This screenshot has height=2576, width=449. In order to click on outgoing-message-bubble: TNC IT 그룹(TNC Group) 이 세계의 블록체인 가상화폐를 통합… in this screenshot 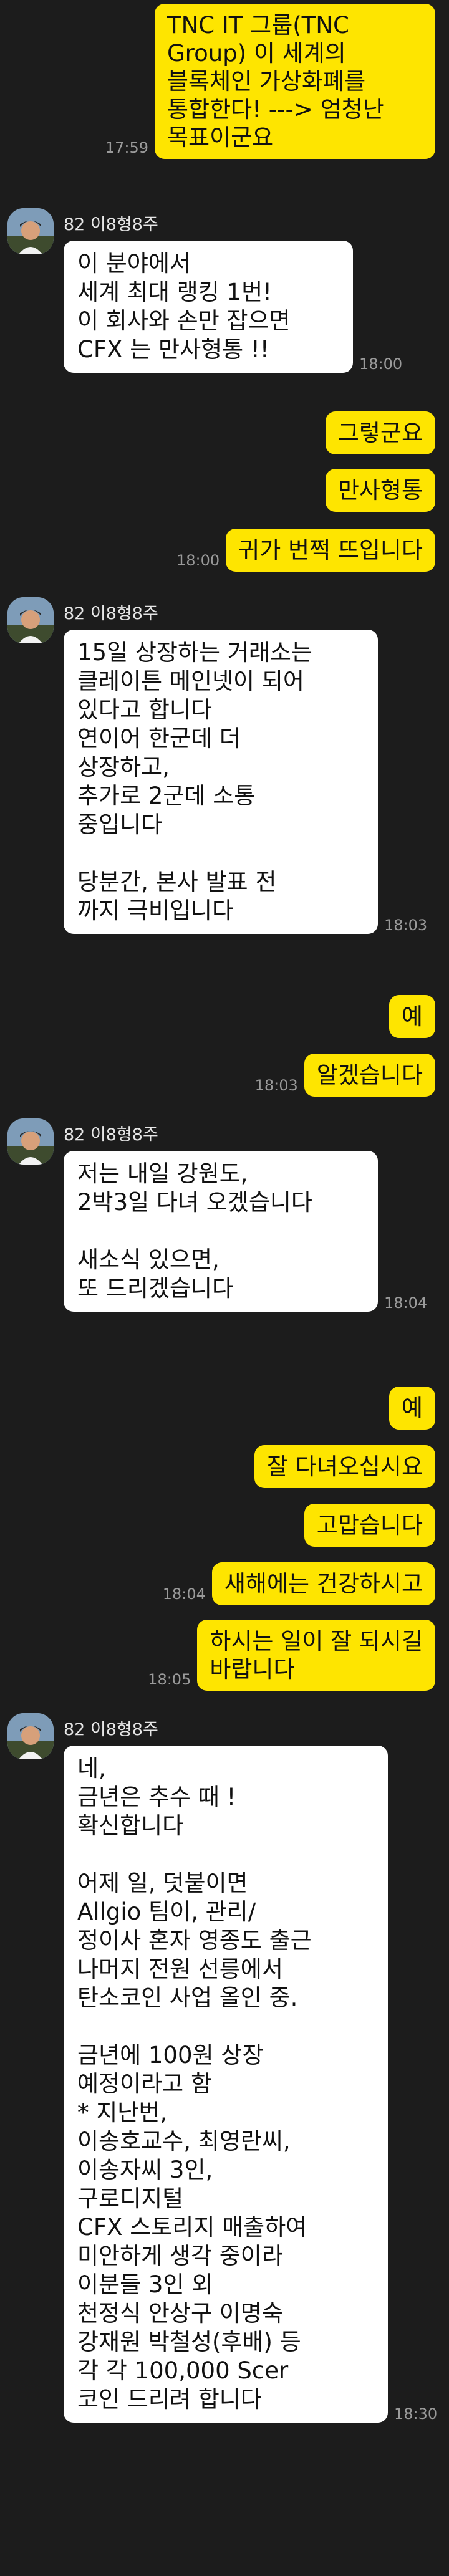, I will do `click(295, 81)`.